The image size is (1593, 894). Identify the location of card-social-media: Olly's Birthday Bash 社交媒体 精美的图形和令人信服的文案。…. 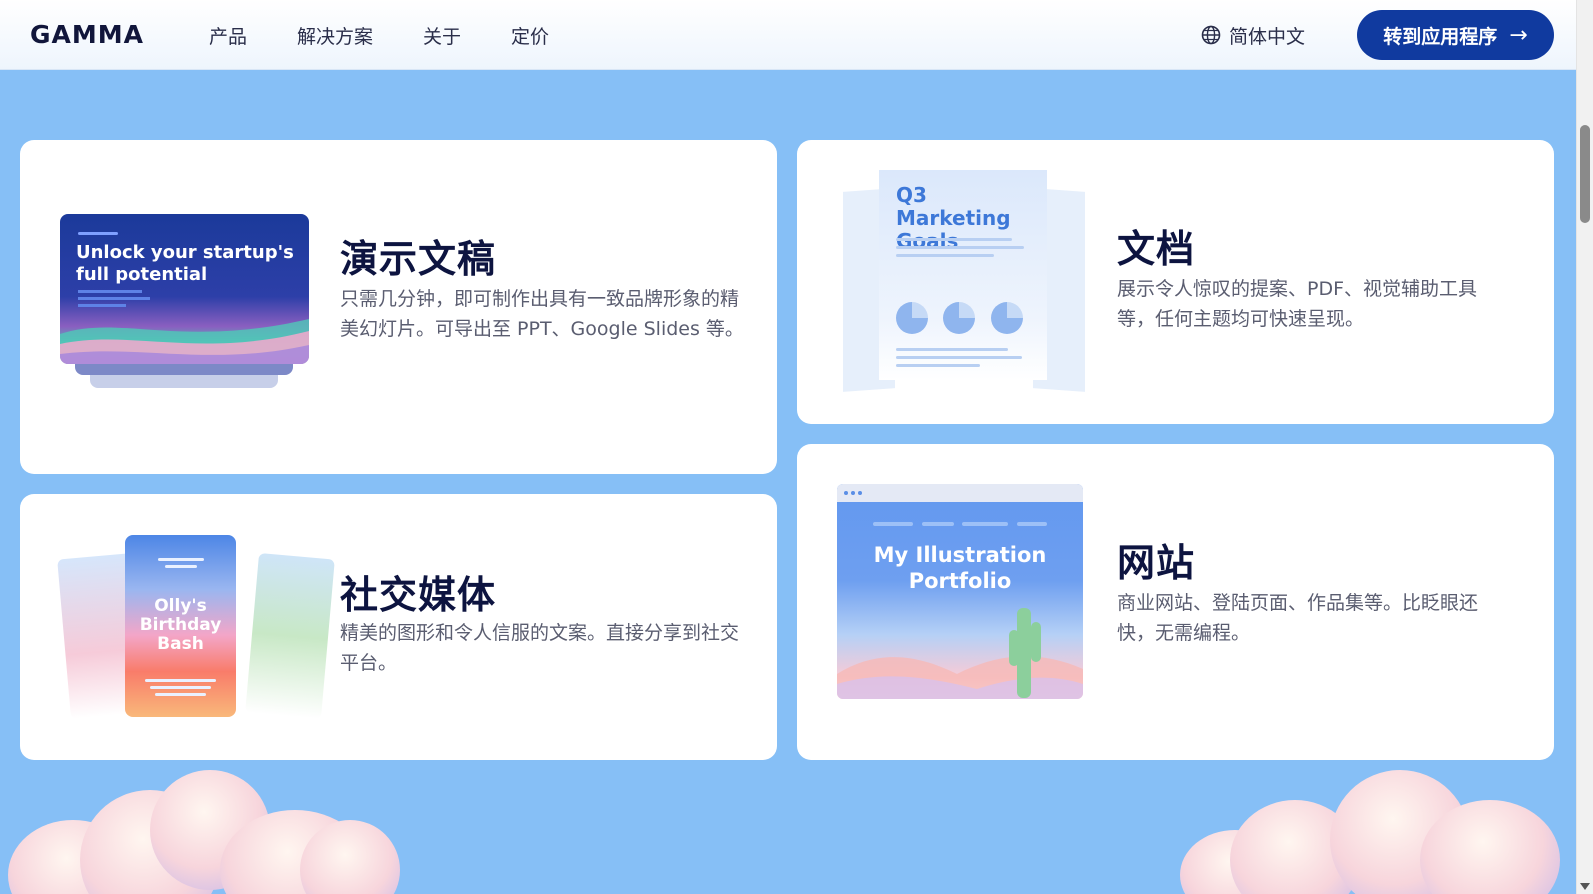
(398, 627).